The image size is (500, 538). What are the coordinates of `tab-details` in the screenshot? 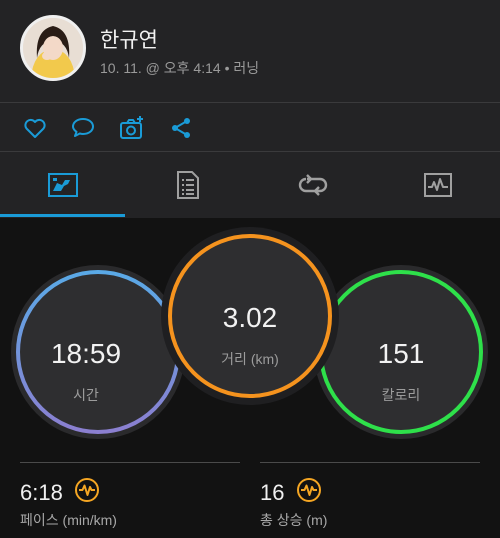 It's located at (187, 185).